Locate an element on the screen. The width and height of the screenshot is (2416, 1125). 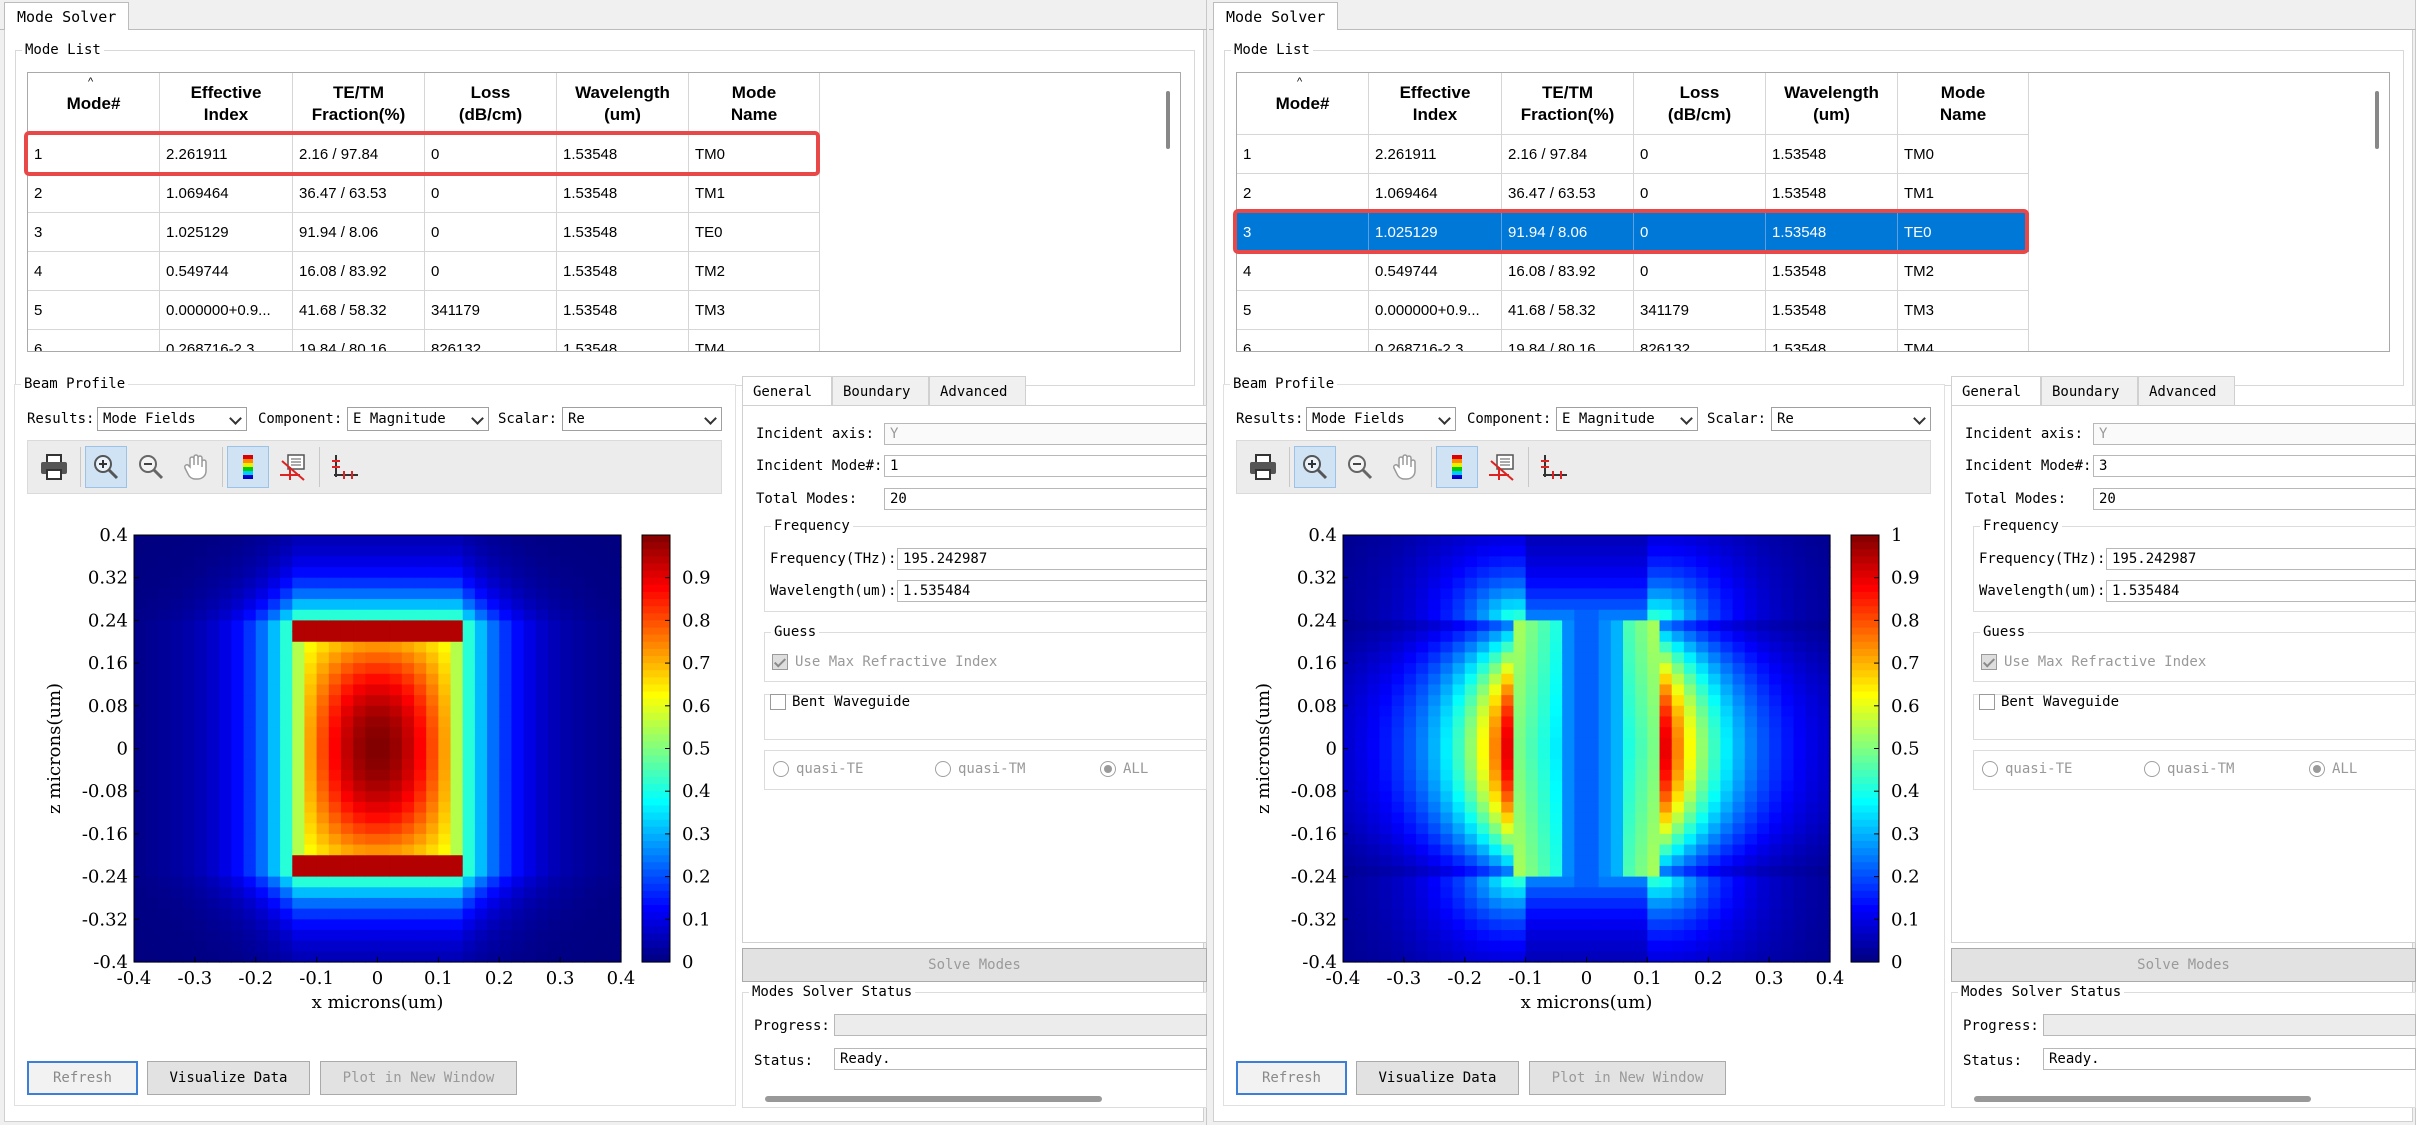
incident-mode-field: 1 is located at coordinates (1045, 466).